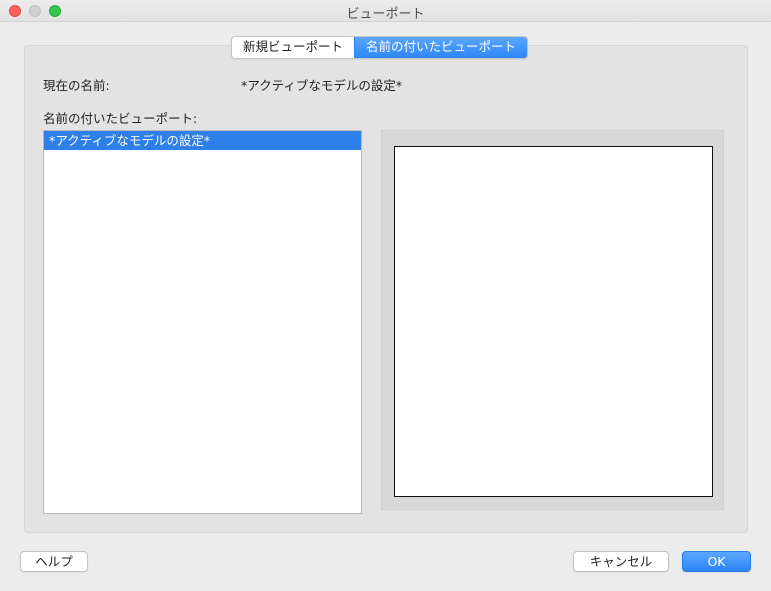 The width and height of the screenshot is (771, 591). What do you see at coordinates (202, 140) in the screenshot?
I see `list-item: *アクティブなモデルの設定*` at bounding box center [202, 140].